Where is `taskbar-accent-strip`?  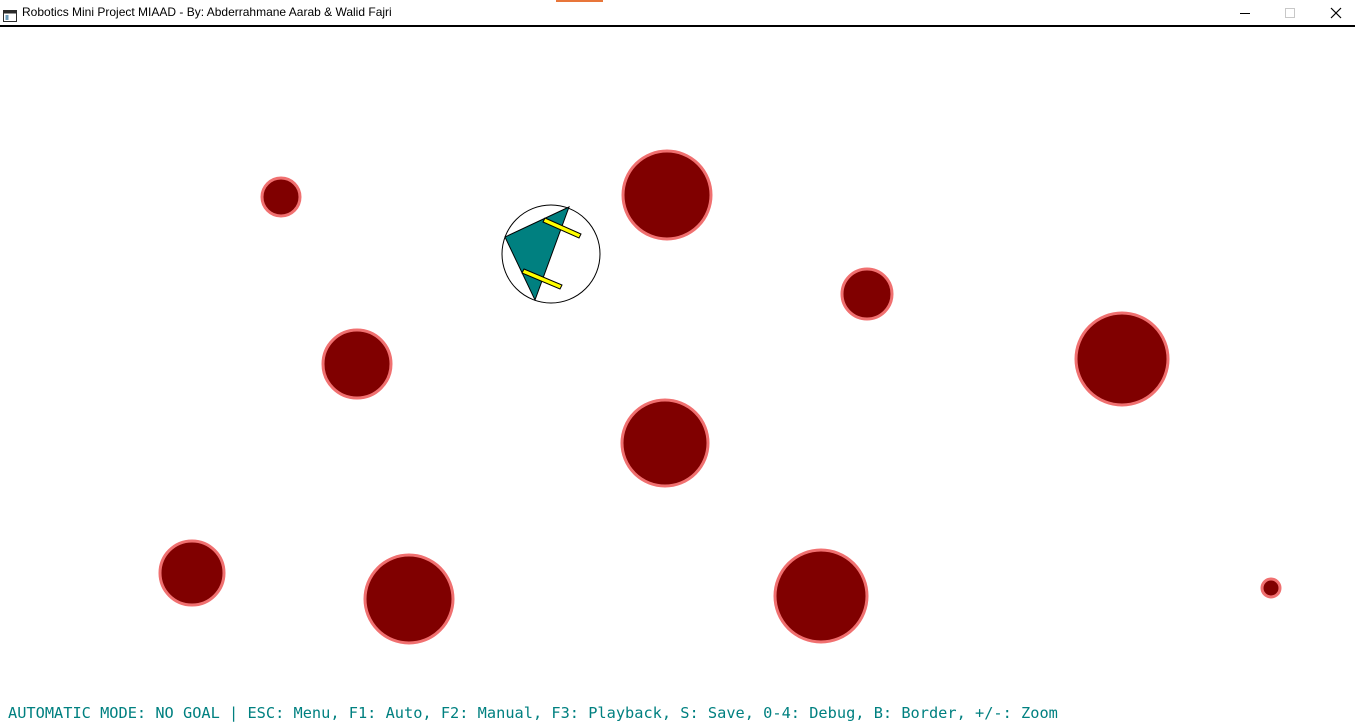 taskbar-accent-strip is located at coordinates (579, 1).